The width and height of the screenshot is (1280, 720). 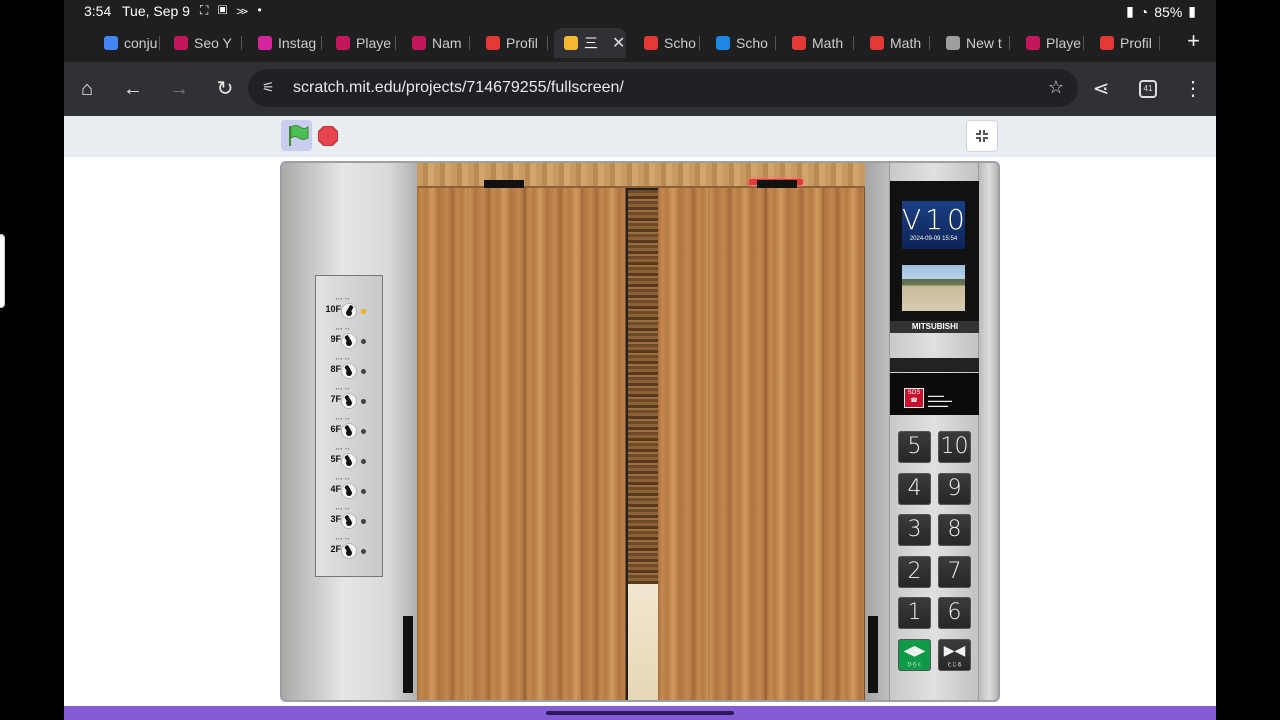 I want to click on floor-label: 4F, so click(x=335, y=489).